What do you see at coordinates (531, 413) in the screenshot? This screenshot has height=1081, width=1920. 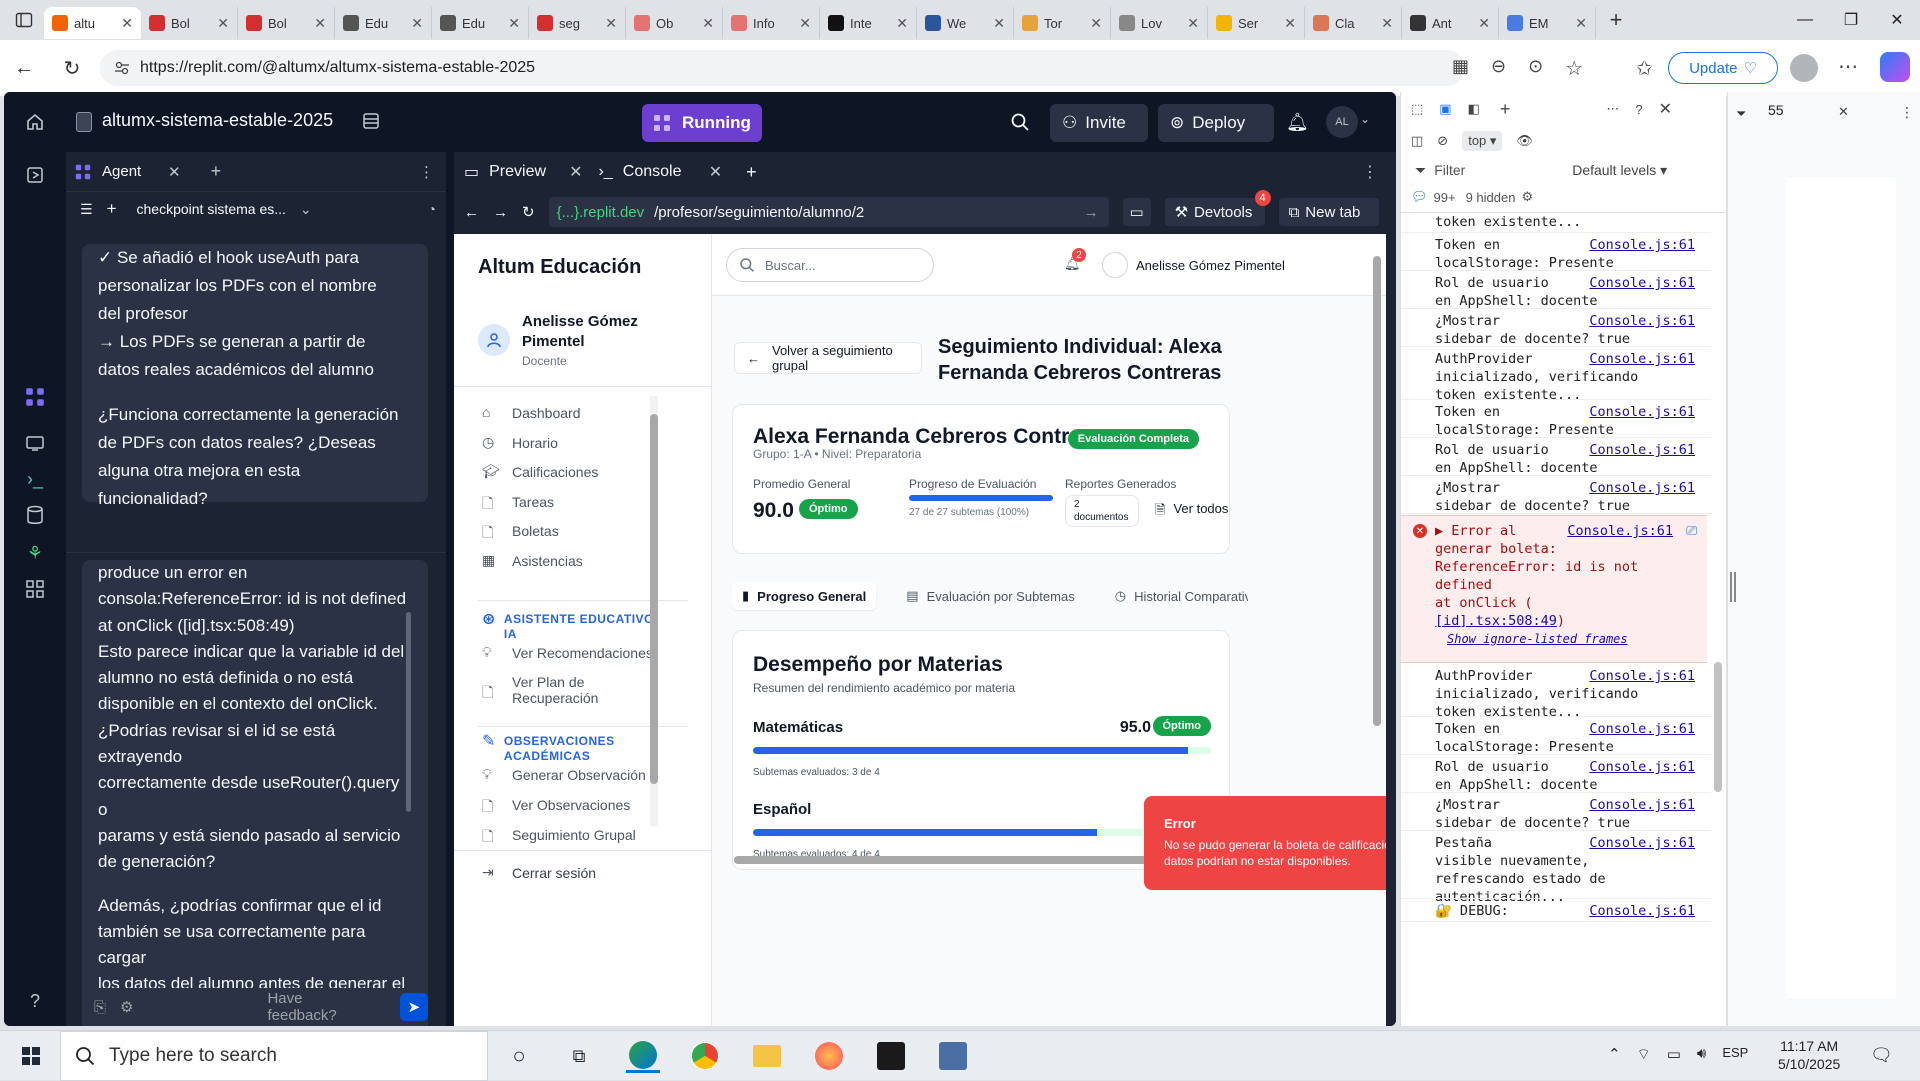 I see `sidebar-item-dashboard: ⌂ Dashboard` at bounding box center [531, 413].